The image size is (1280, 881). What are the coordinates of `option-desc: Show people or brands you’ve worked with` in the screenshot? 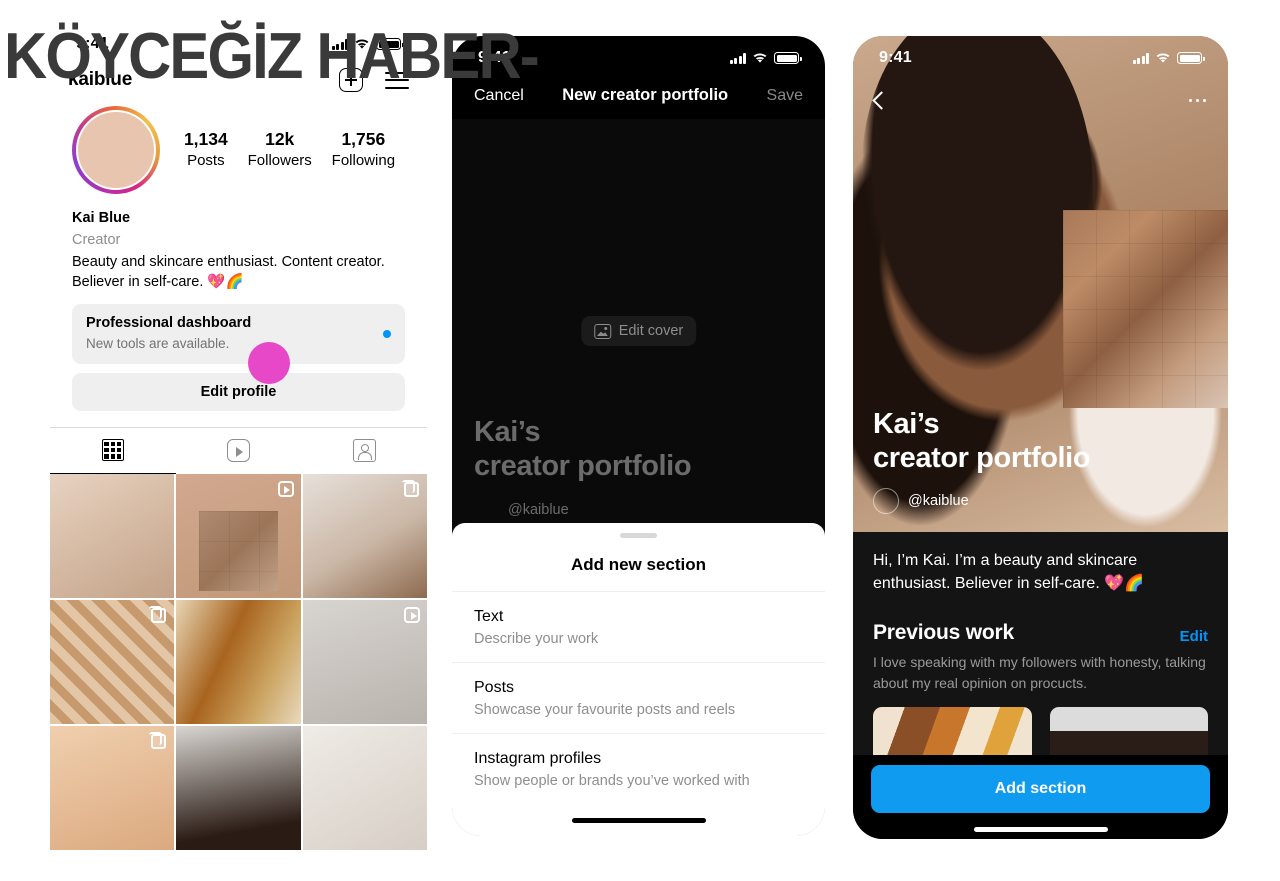 It's located at (612, 780).